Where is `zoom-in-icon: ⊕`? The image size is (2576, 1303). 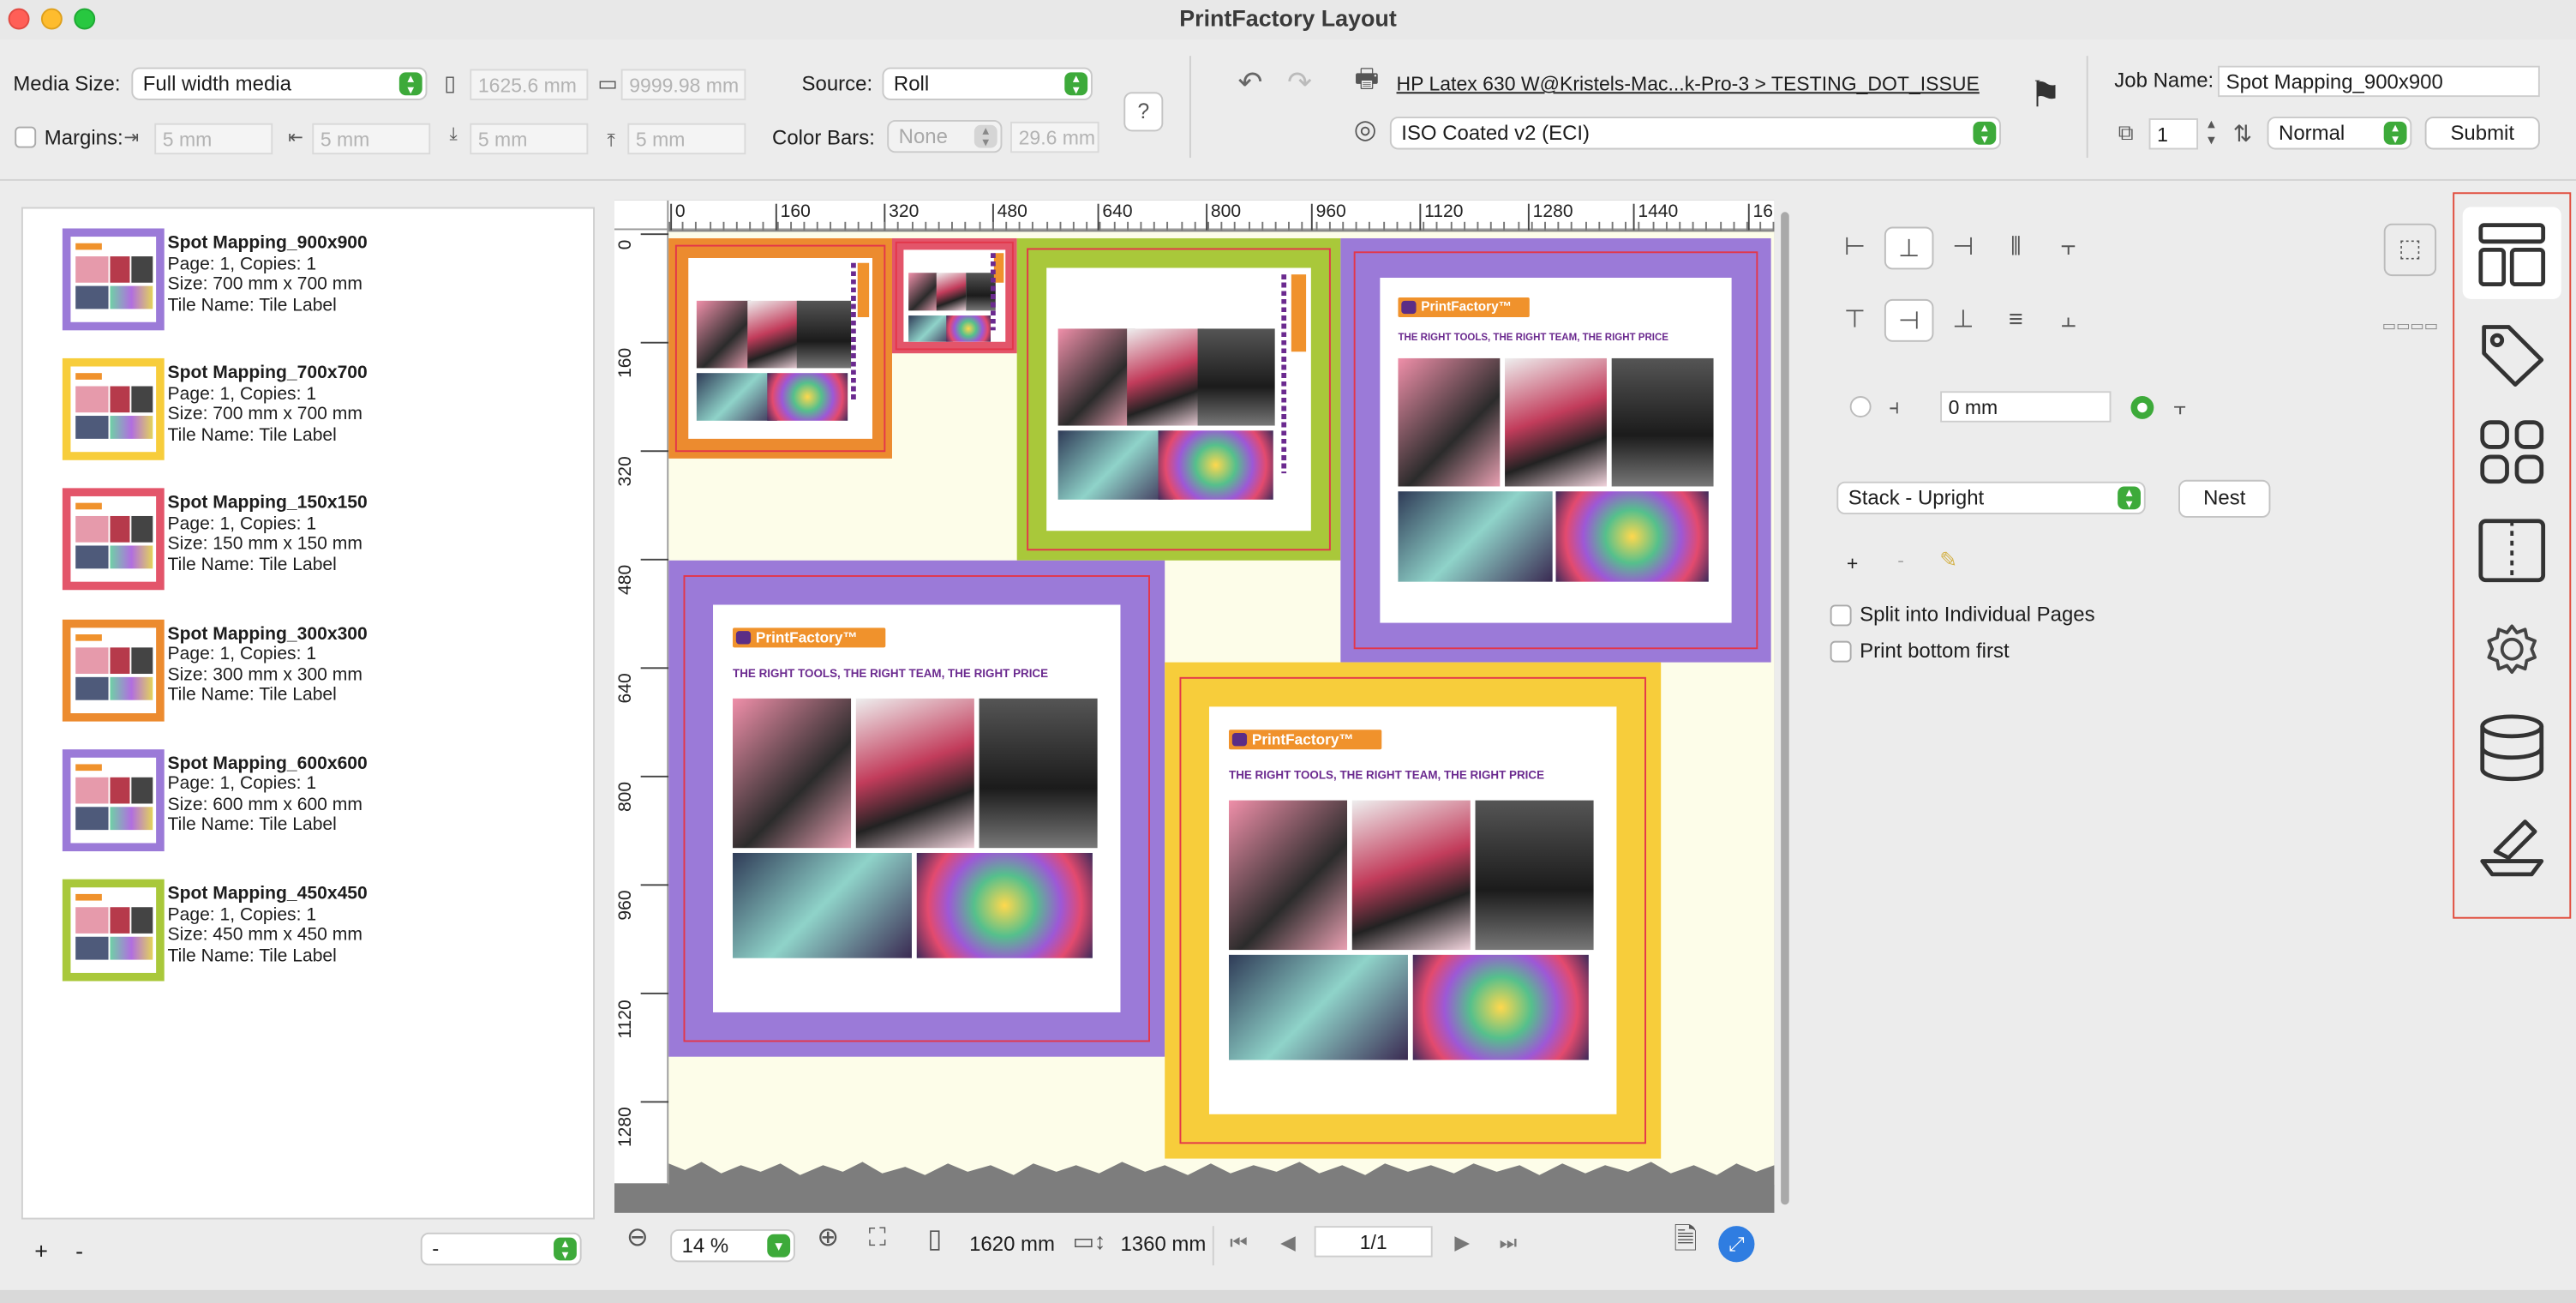 zoom-in-icon: ⊕ is located at coordinates (828, 1239).